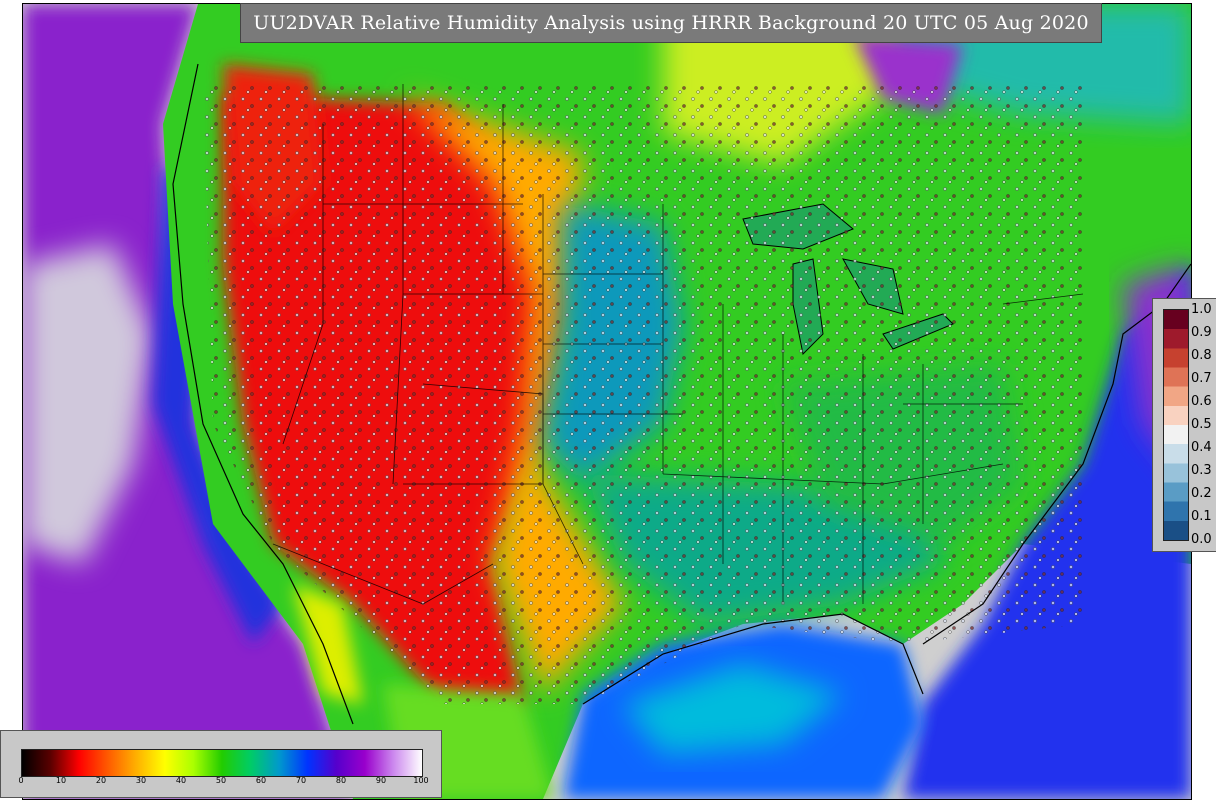 The width and height of the screenshot is (1216, 800). What do you see at coordinates (381, 780) in the screenshot?
I see `rh-colorbar-tick: 90` at bounding box center [381, 780].